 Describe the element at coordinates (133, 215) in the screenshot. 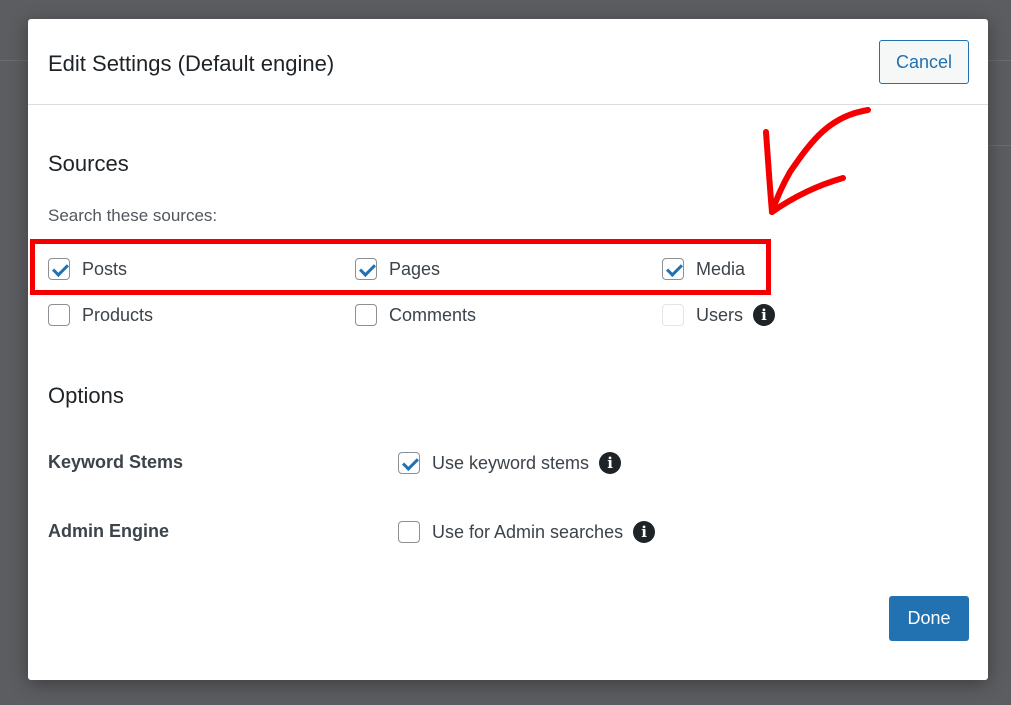

I see `sources-prompt: Search these sources:` at that location.